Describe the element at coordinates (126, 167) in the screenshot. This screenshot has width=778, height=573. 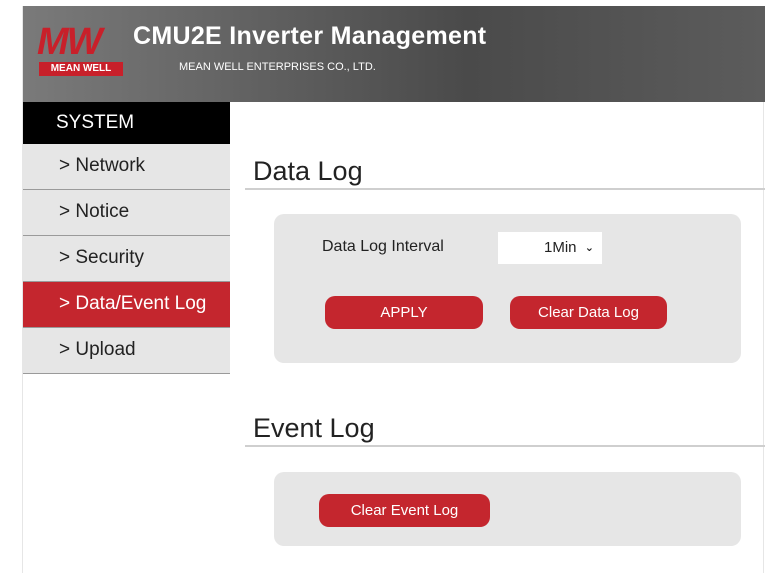
I see `sidebar-item-network: > Network` at that location.